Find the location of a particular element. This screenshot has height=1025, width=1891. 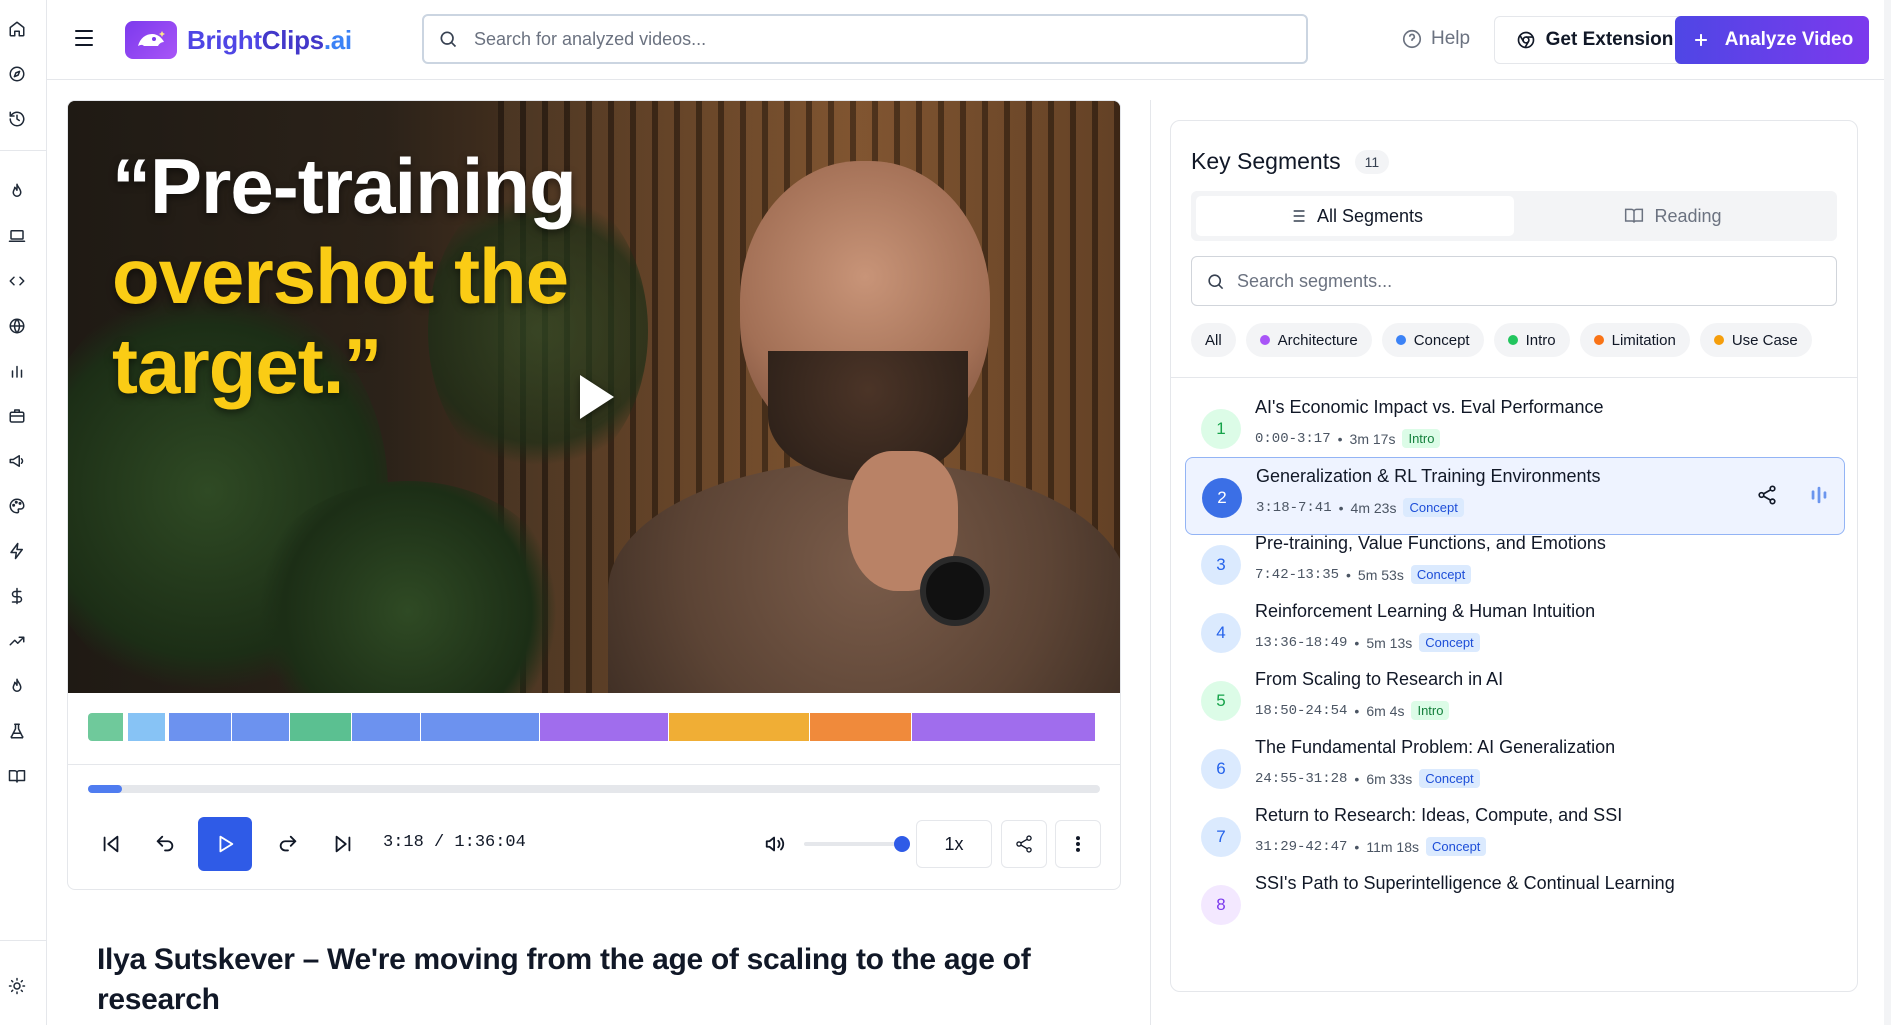

video-search is located at coordinates (865, 39).